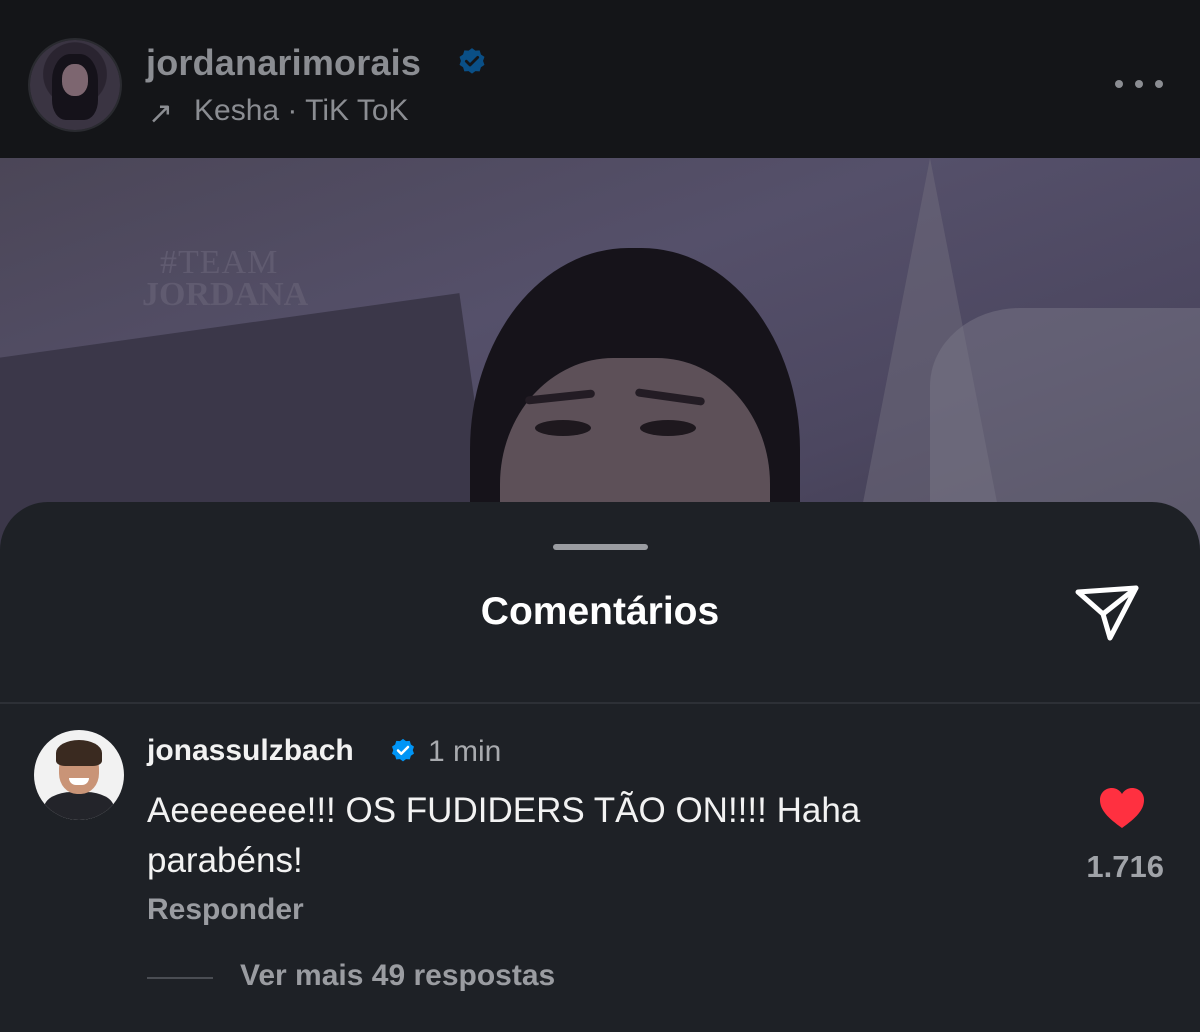  Describe the element at coordinates (79, 775) in the screenshot. I see `comment-author-avatar` at that location.